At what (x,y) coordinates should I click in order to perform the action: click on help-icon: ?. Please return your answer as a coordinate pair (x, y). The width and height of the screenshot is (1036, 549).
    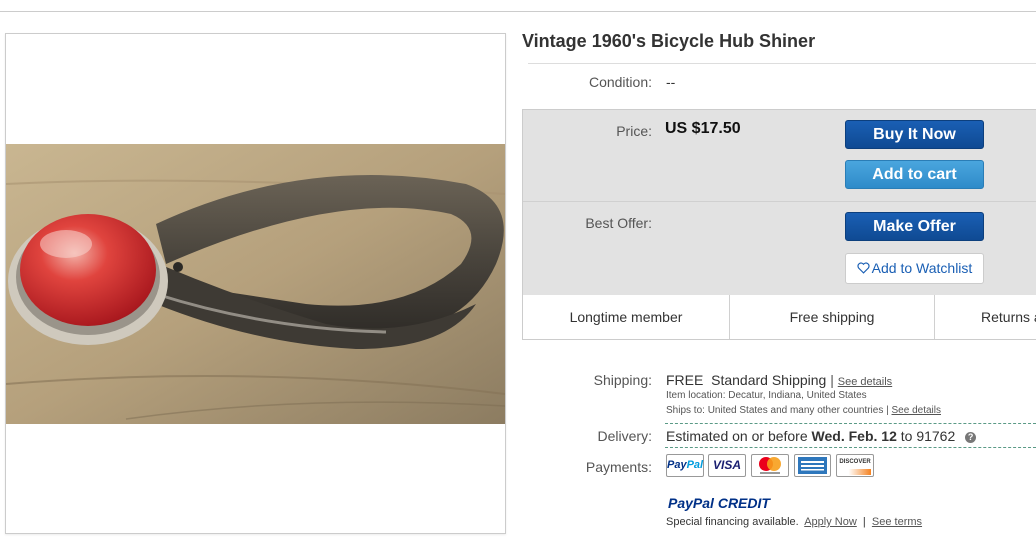
    Looking at the image, I should click on (971, 437).